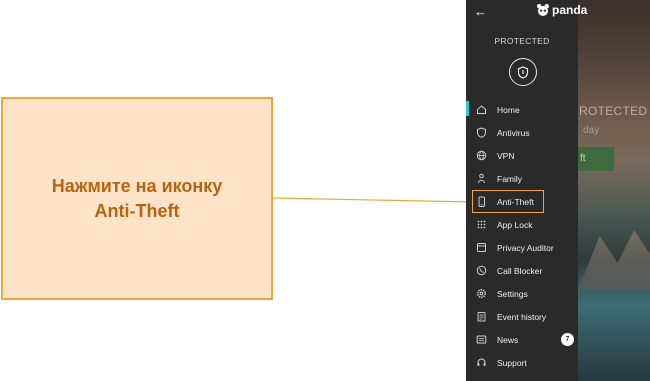  What do you see at coordinates (481, 270) in the screenshot?
I see `call-block-icon` at bounding box center [481, 270].